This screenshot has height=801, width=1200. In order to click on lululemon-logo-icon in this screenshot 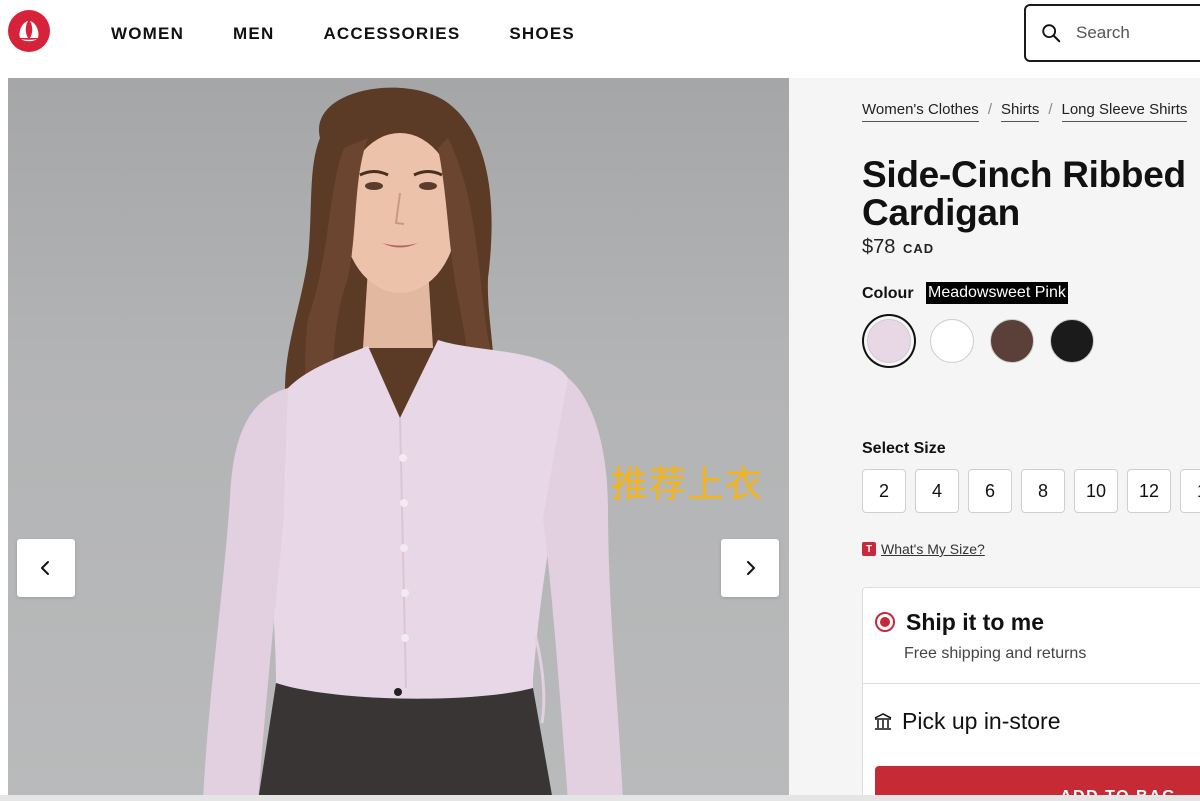, I will do `click(29, 31)`.